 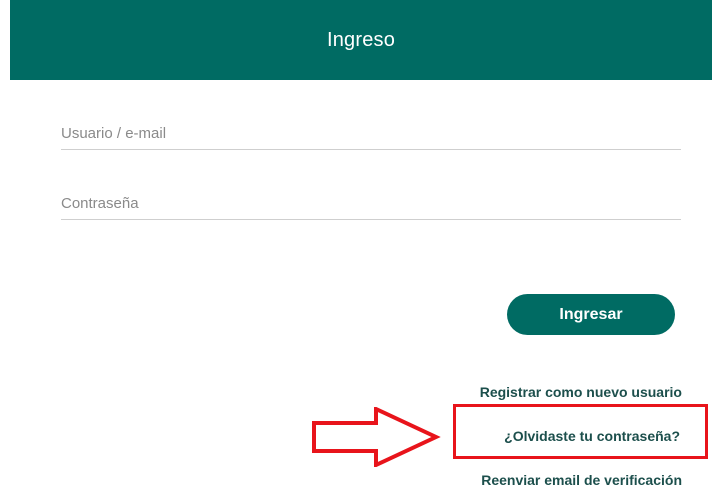 What do you see at coordinates (580, 431) in the screenshot?
I see `highlight-box` at bounding box center [580, 431].